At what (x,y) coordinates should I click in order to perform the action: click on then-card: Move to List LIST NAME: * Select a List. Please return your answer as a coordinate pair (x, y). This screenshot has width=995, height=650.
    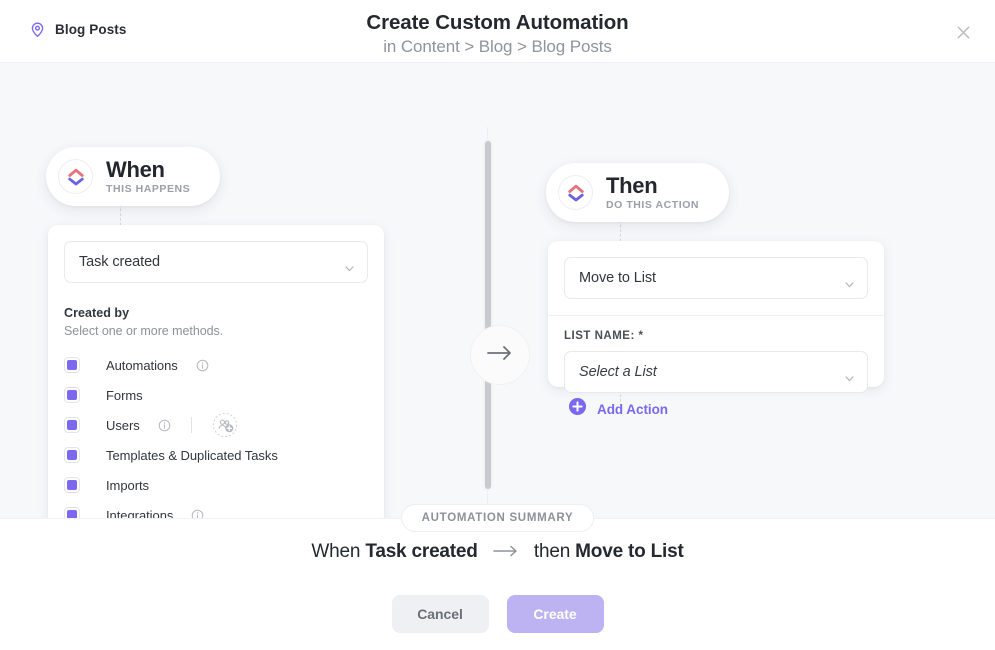
    Looking at the image, I should click on (716, 317).